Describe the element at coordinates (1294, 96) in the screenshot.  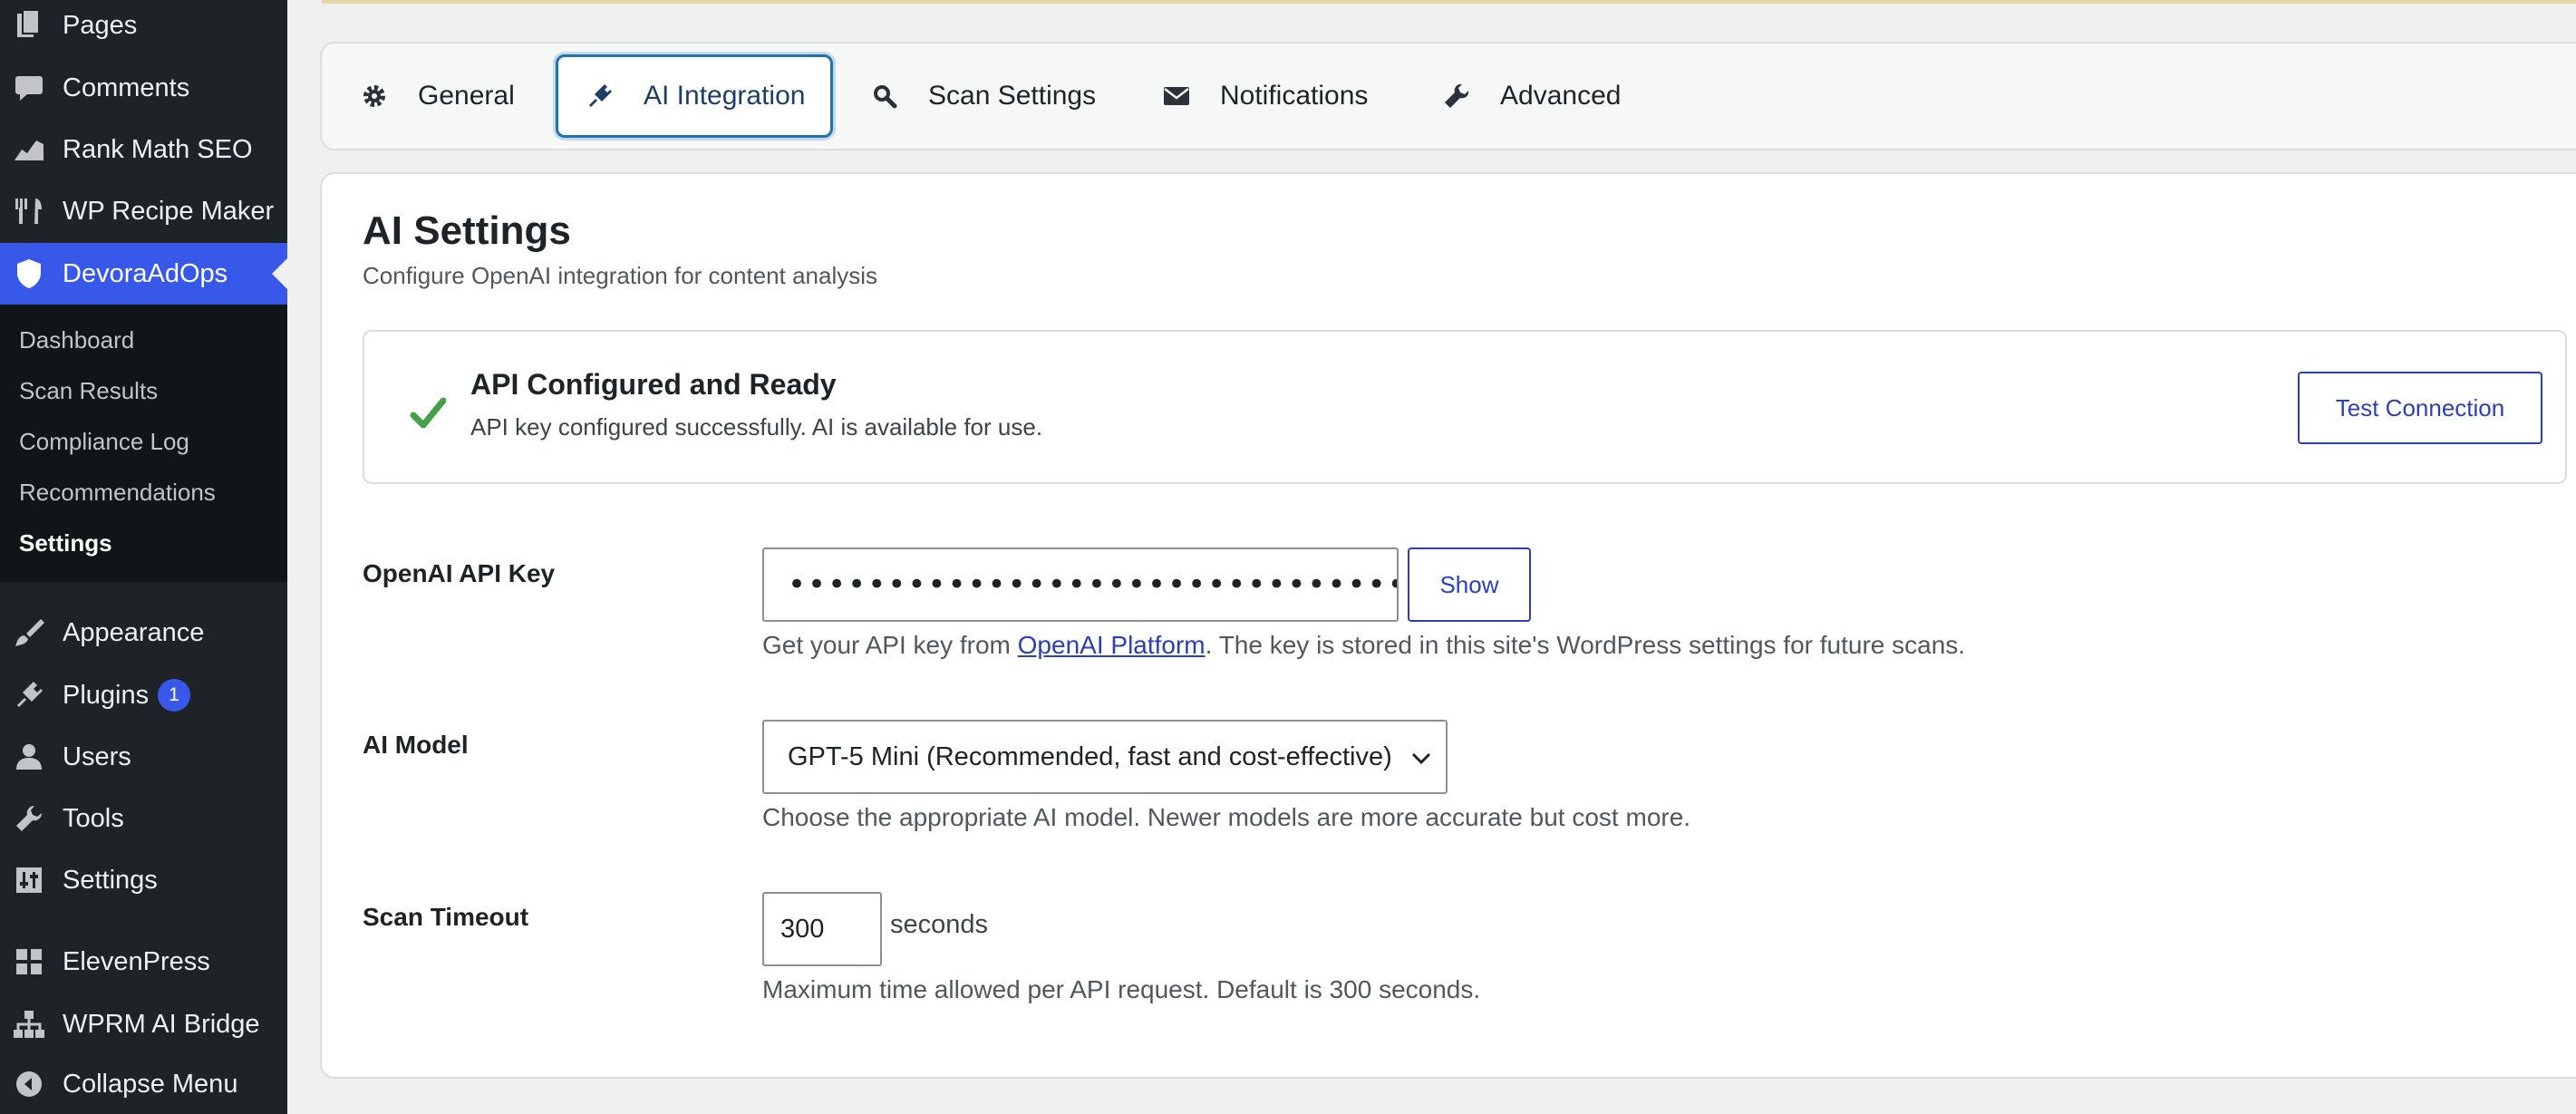
I see `tab-label: Notifications` at that location.